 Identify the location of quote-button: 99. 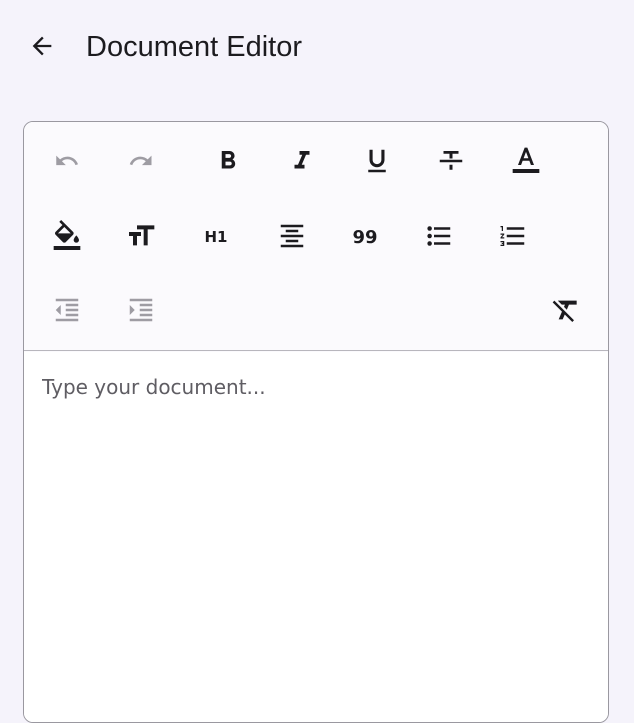
(365, 236).